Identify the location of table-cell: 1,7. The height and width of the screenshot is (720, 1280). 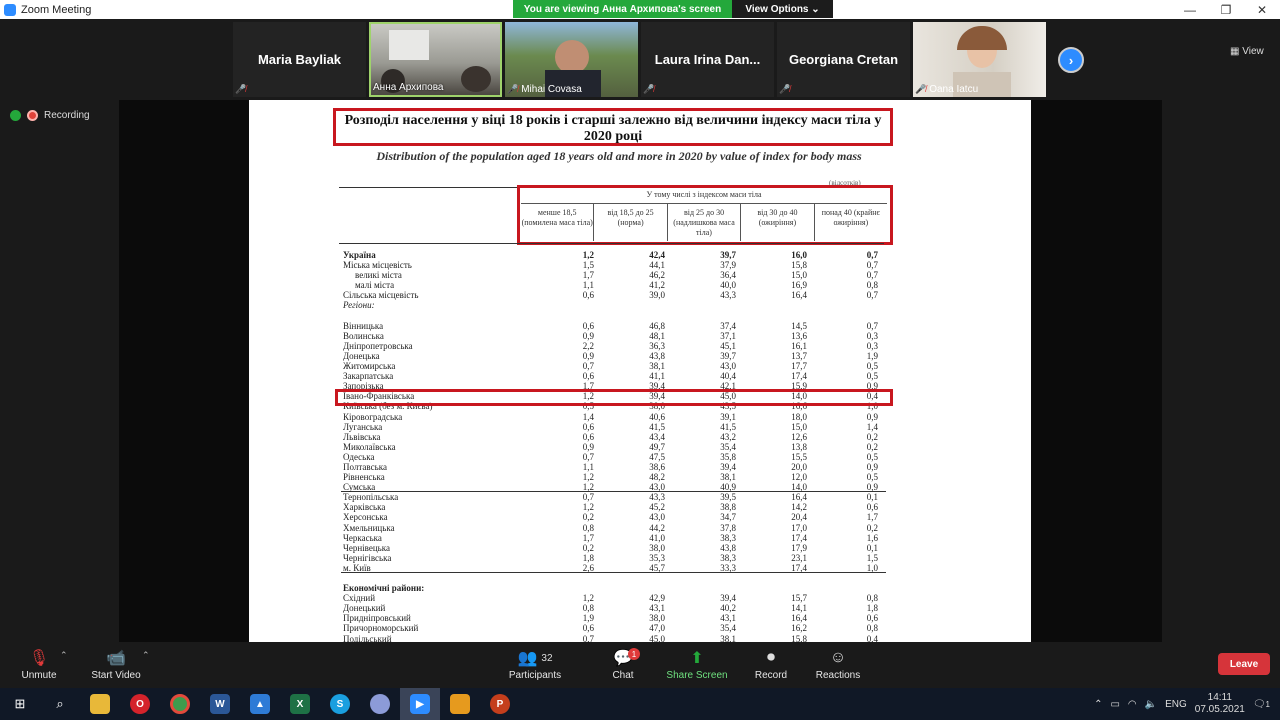
(872, 517).